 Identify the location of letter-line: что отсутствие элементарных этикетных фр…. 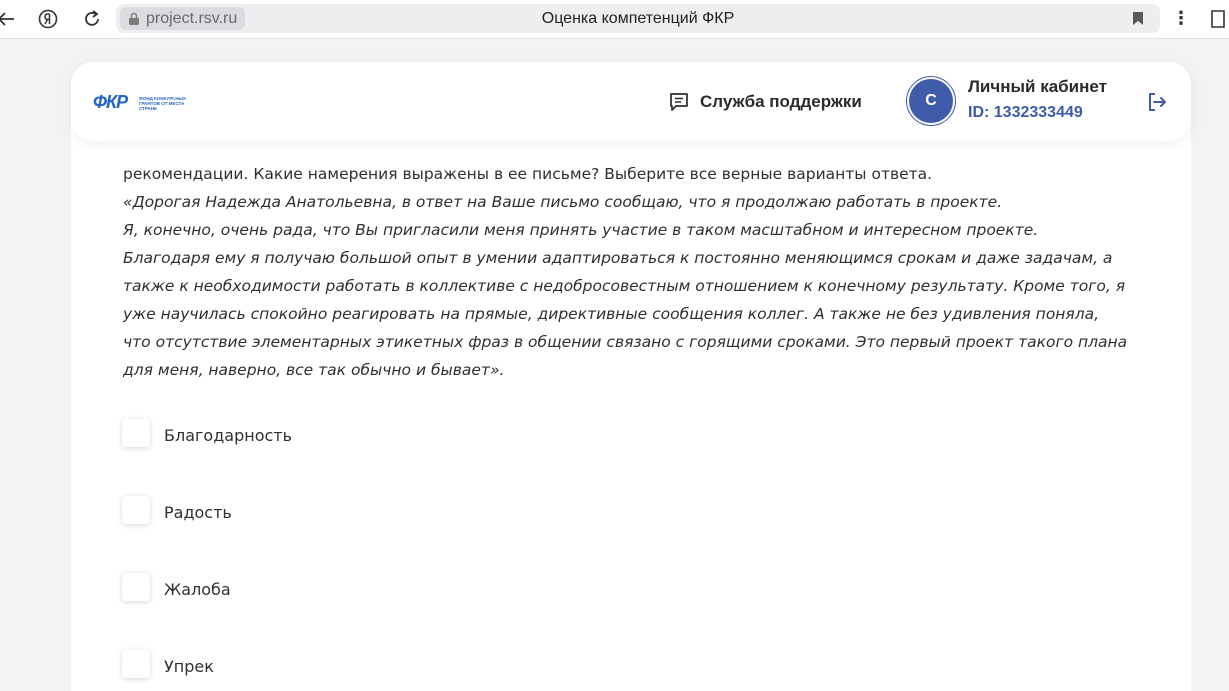
(625, 342).